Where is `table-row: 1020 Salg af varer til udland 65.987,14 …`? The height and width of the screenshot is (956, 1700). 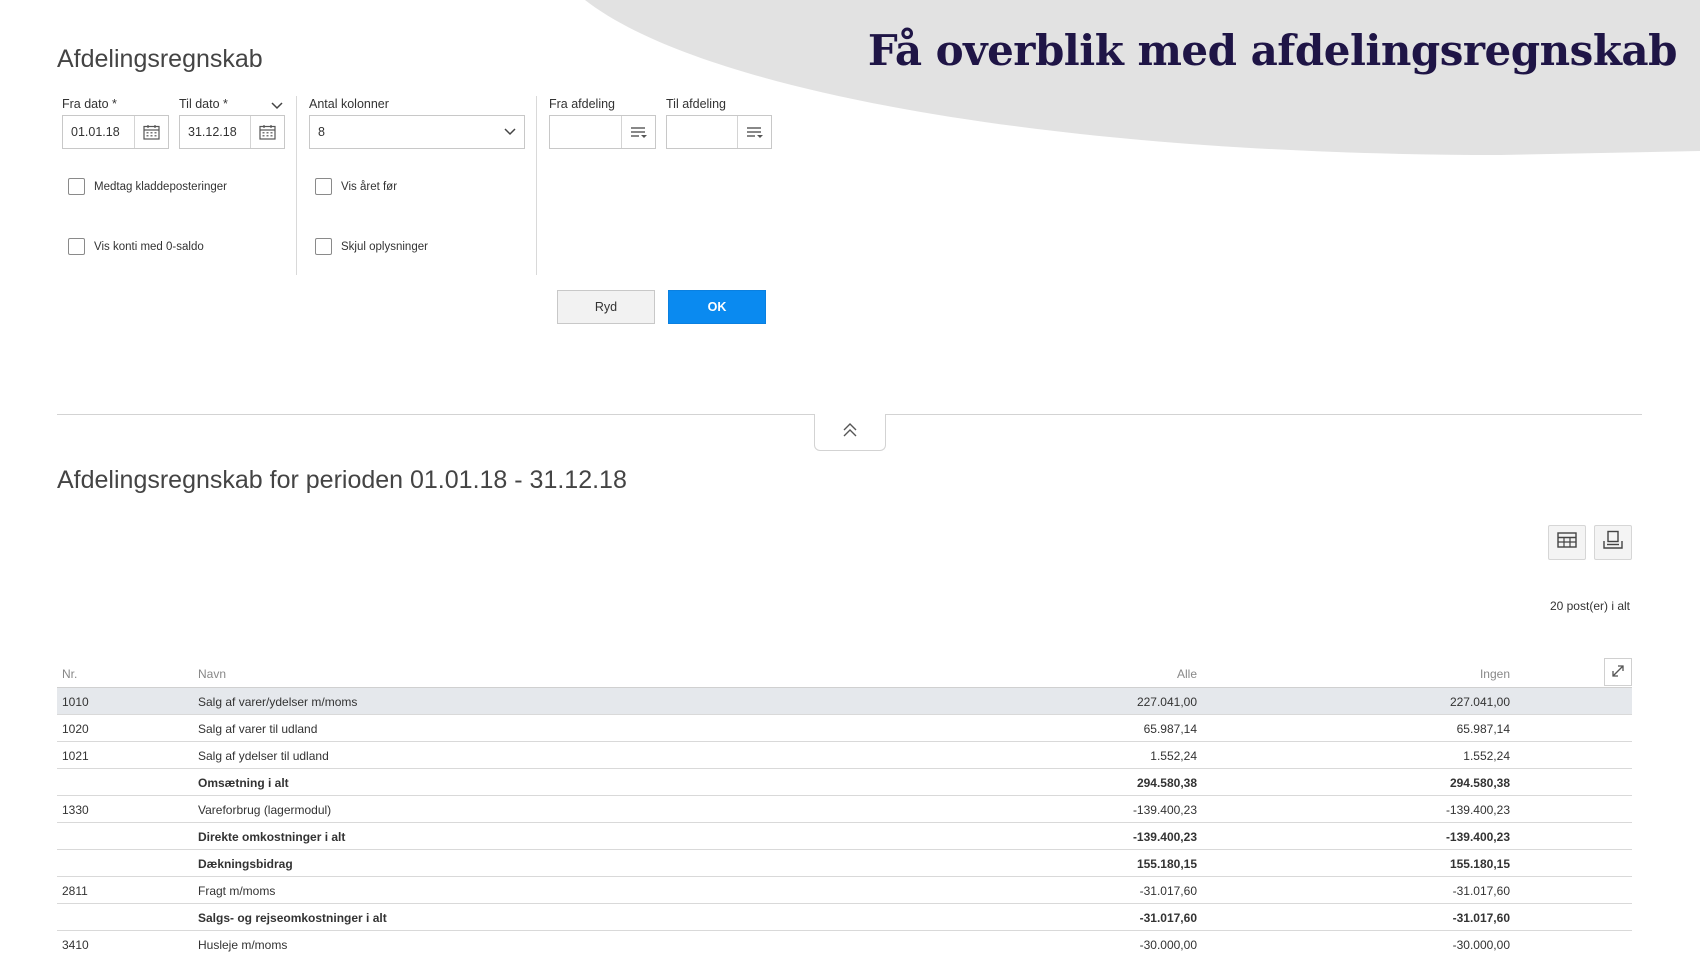
table-row: 1020 Salg af varer til udland 65.987,14 … is located at coordinates (844, 728).